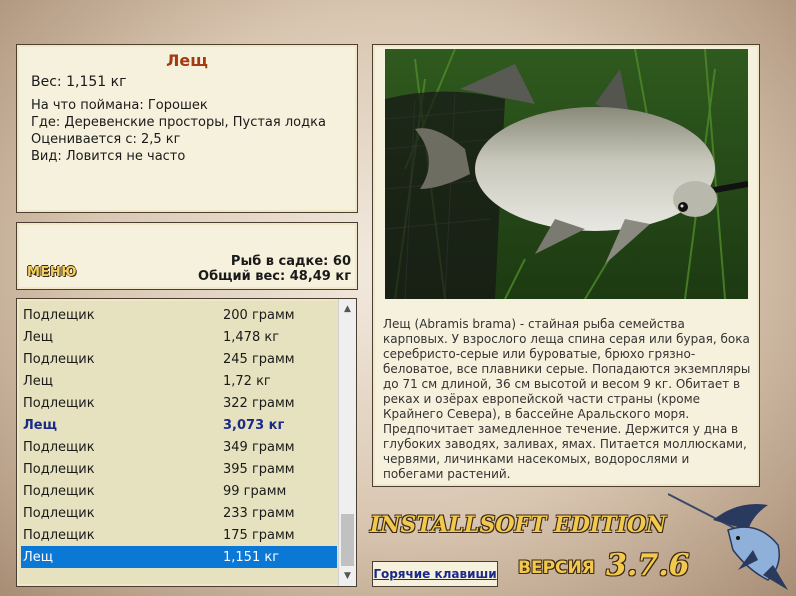 This screenshot has width=796, height=596. I want to click on fish-weight: Вес: 1,151 кг, so click(79, 82).